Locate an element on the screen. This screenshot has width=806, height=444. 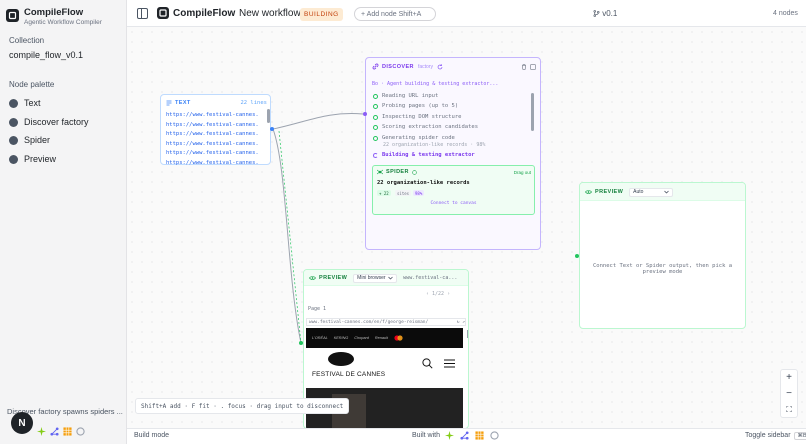
refresh-icon is located at coordinates (440, 66).